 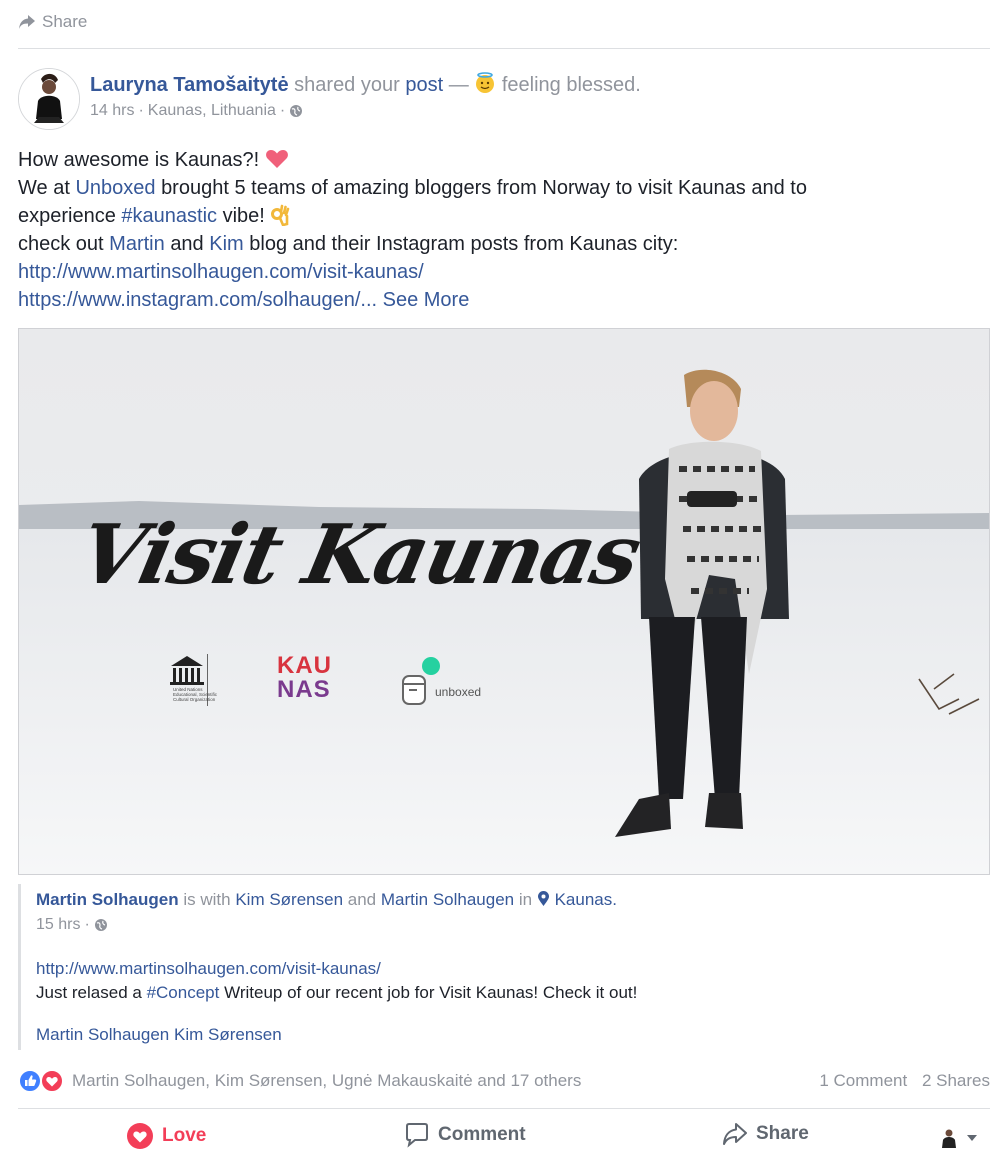 I want to click on post-meta: 14 hrs · Kaunas, Lithuania ·, so click(x=196, y=111).